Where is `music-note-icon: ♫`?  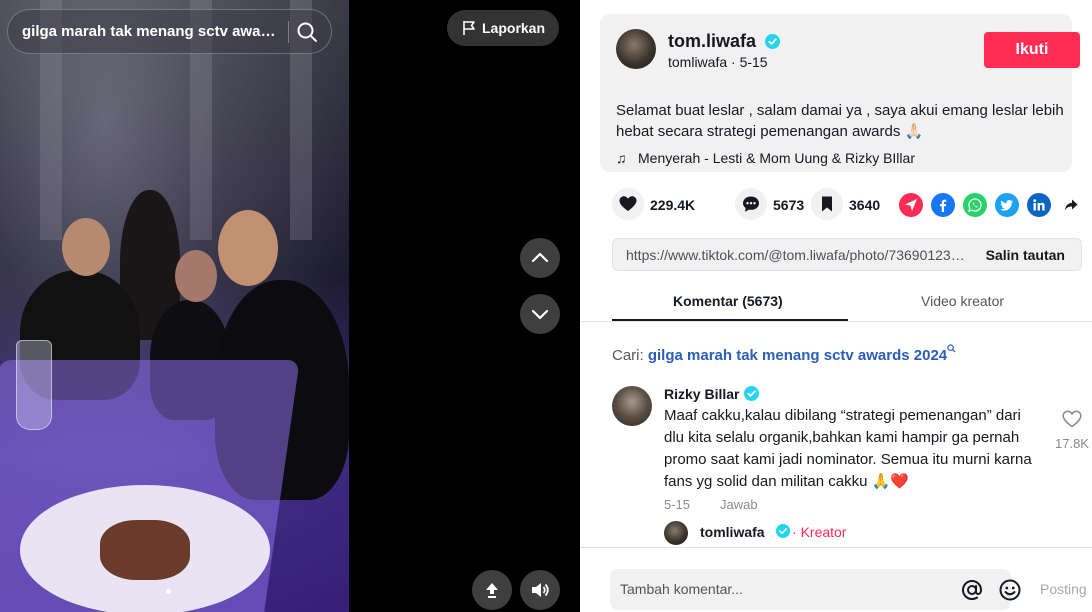
music-note-icon: ♫ is located at coordinates (621, 158).